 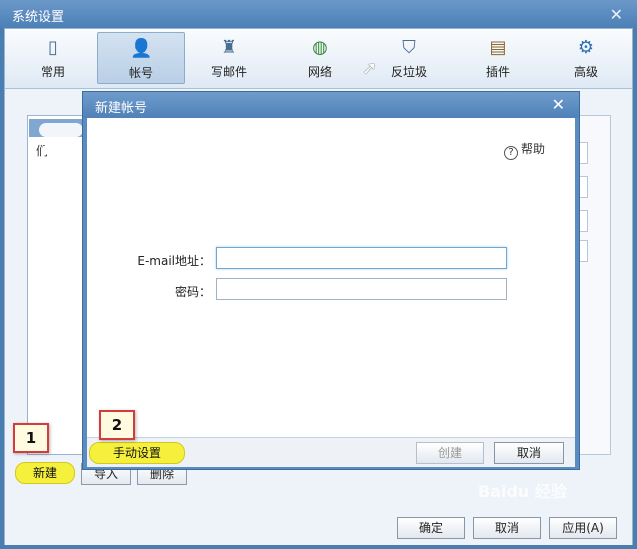 What do you see at coordinates (497, 72) in the screenshot?
I see `tab-plugins-label: 插件` at bounding box center [497, 72].